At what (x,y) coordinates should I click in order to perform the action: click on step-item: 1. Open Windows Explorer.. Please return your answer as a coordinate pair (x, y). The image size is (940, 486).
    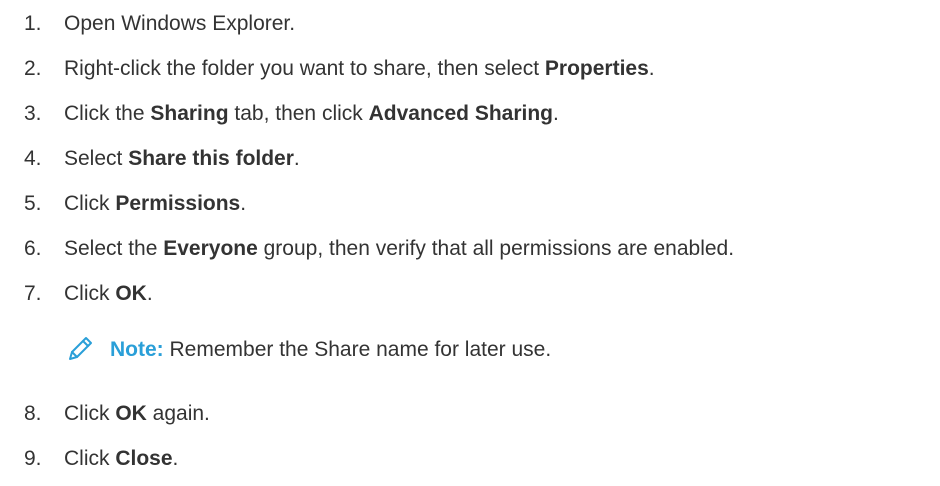
    Looking at the image, I should click on (470, 24).